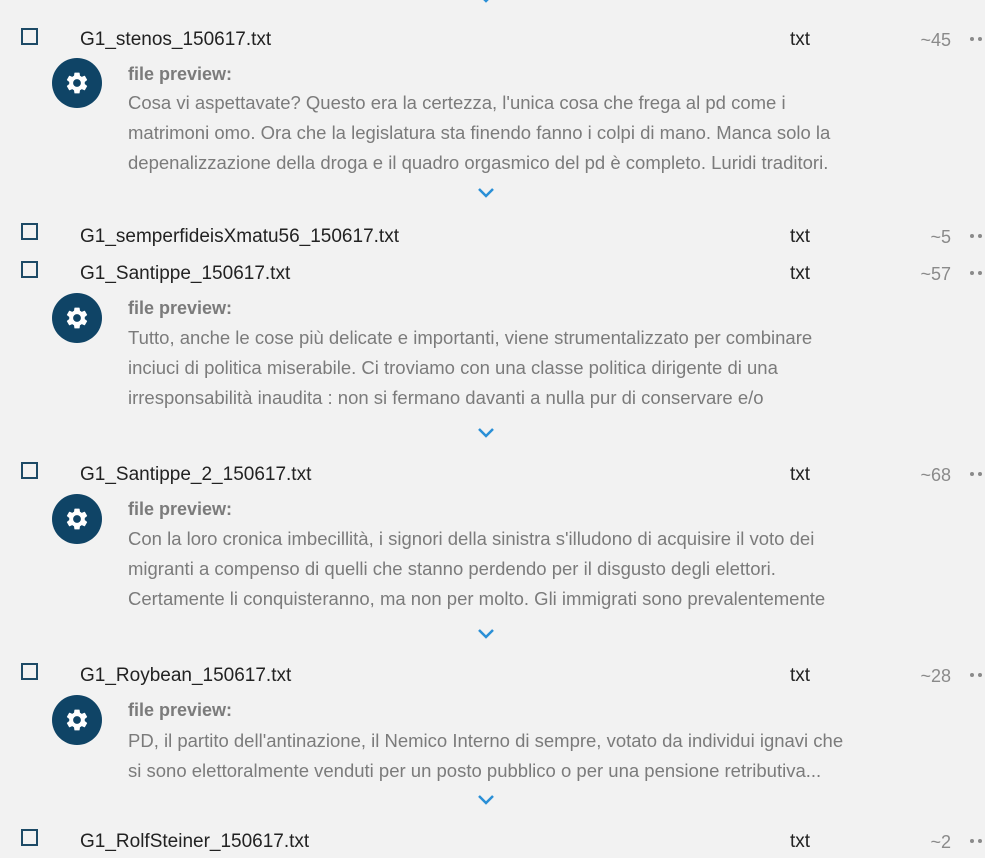 Image resolution: width=985 pixels, height=858 pixels. What do you see at coordinates (194, 842) in the screenshot?
I see `file-name: G1_RolfSteiner_150617.txt` at bounding box center [194, 842].